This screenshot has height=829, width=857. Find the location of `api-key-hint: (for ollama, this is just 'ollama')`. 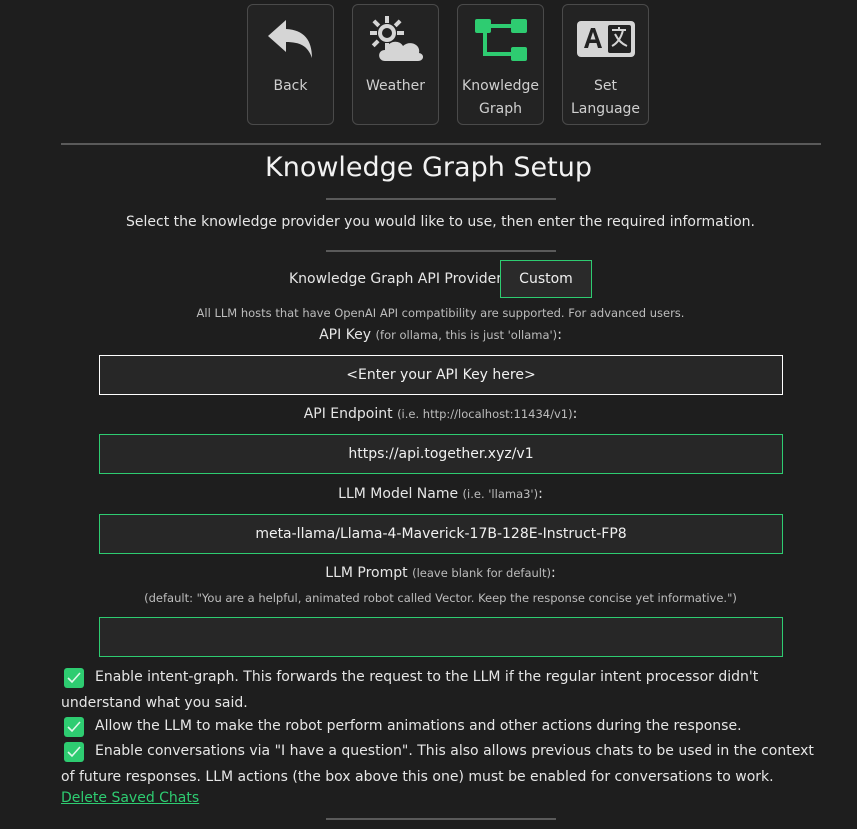

api-key-hint: (for ollama, this is just 'ollama') is located at coordinates (466, 335).